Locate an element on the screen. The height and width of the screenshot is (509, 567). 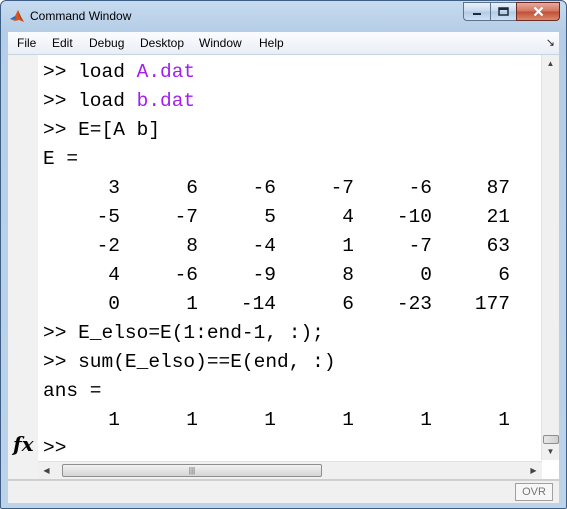
maximize-button is located at coordinates (503, 11).